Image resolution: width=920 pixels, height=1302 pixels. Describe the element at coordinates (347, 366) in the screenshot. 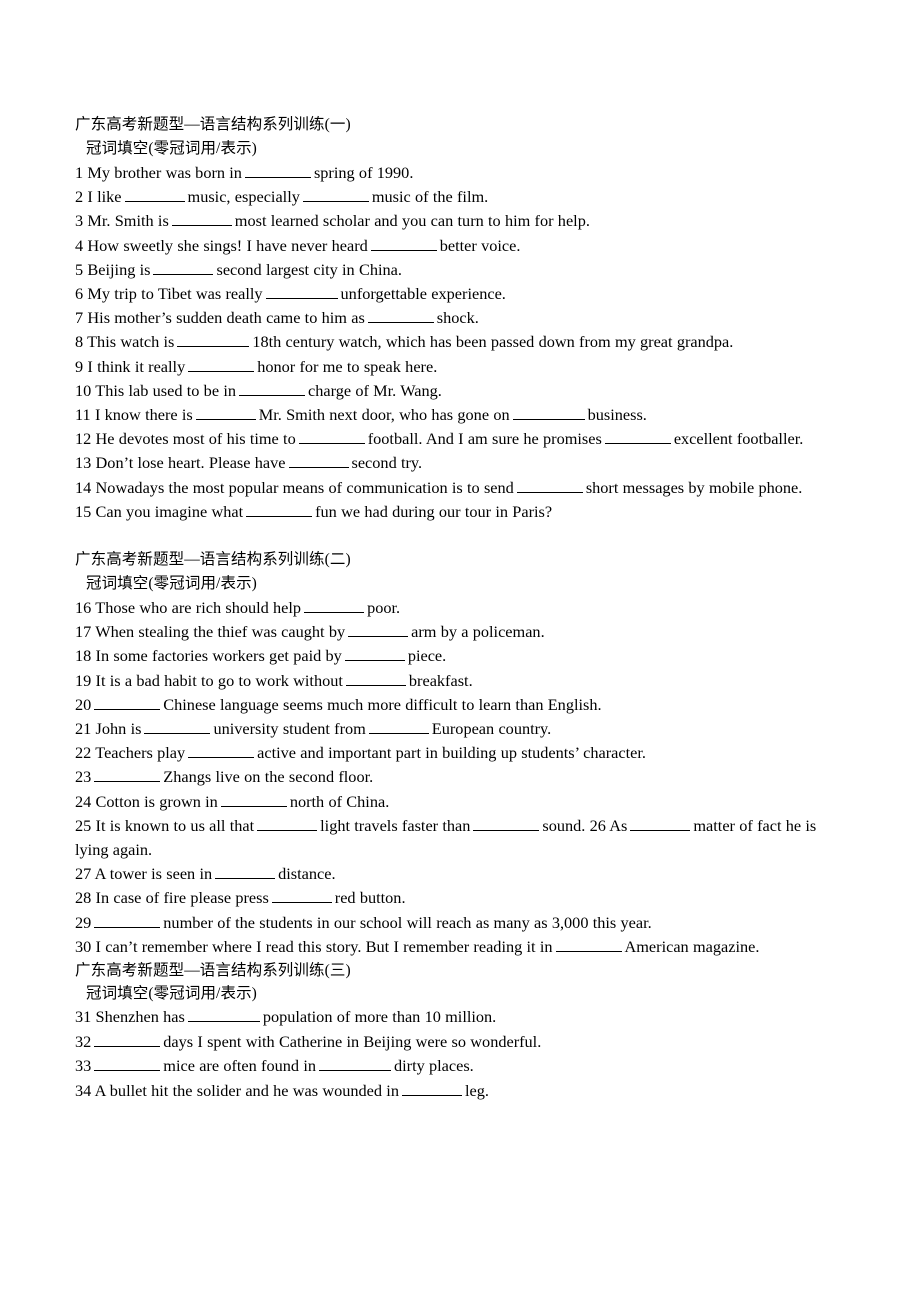

I see `item-text: honor for me to speak here.` at that location.